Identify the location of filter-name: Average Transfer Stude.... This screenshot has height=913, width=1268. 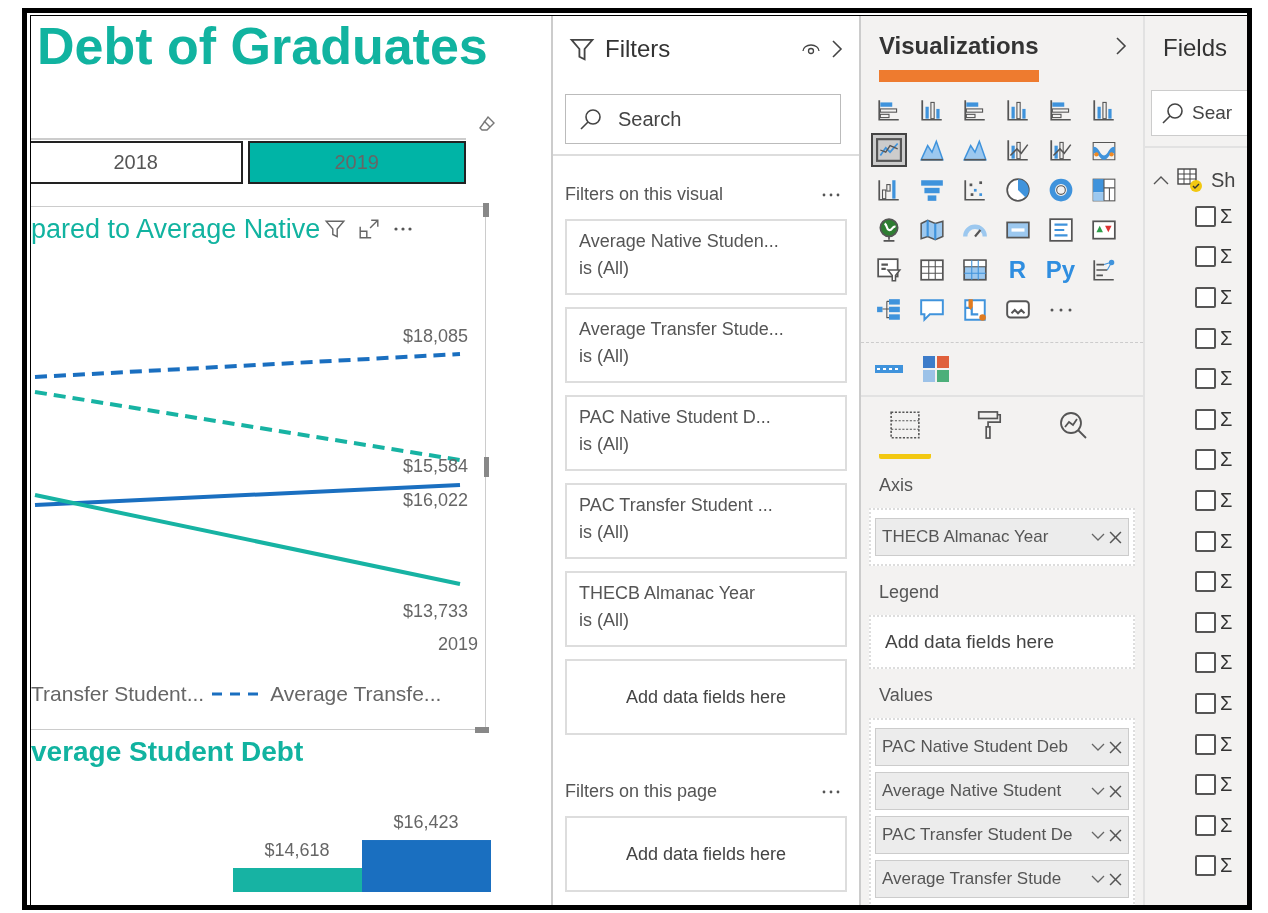
(682, 329).